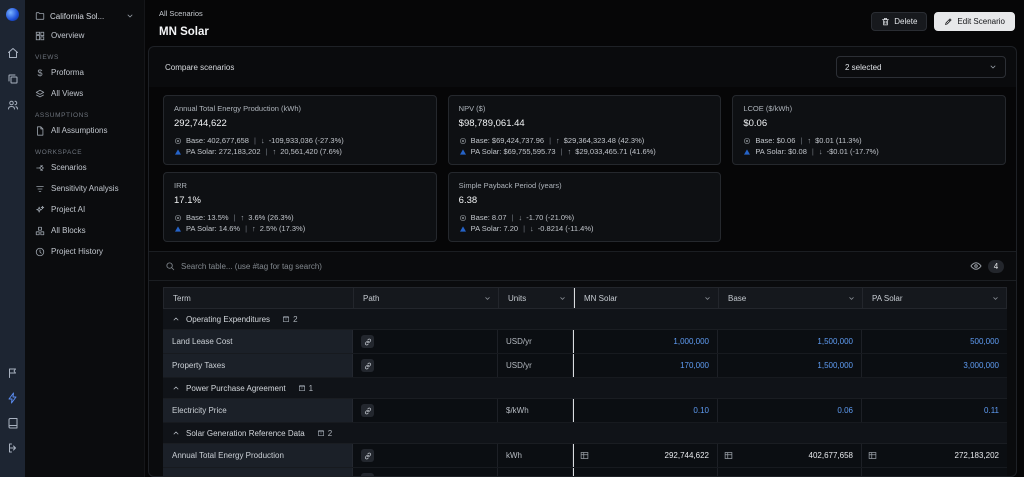 This screenshot has height=477, width=1024. I want to click on table-row: Electricity Price $/kWh 0.10 0.06 0.11, so click(585, 411).